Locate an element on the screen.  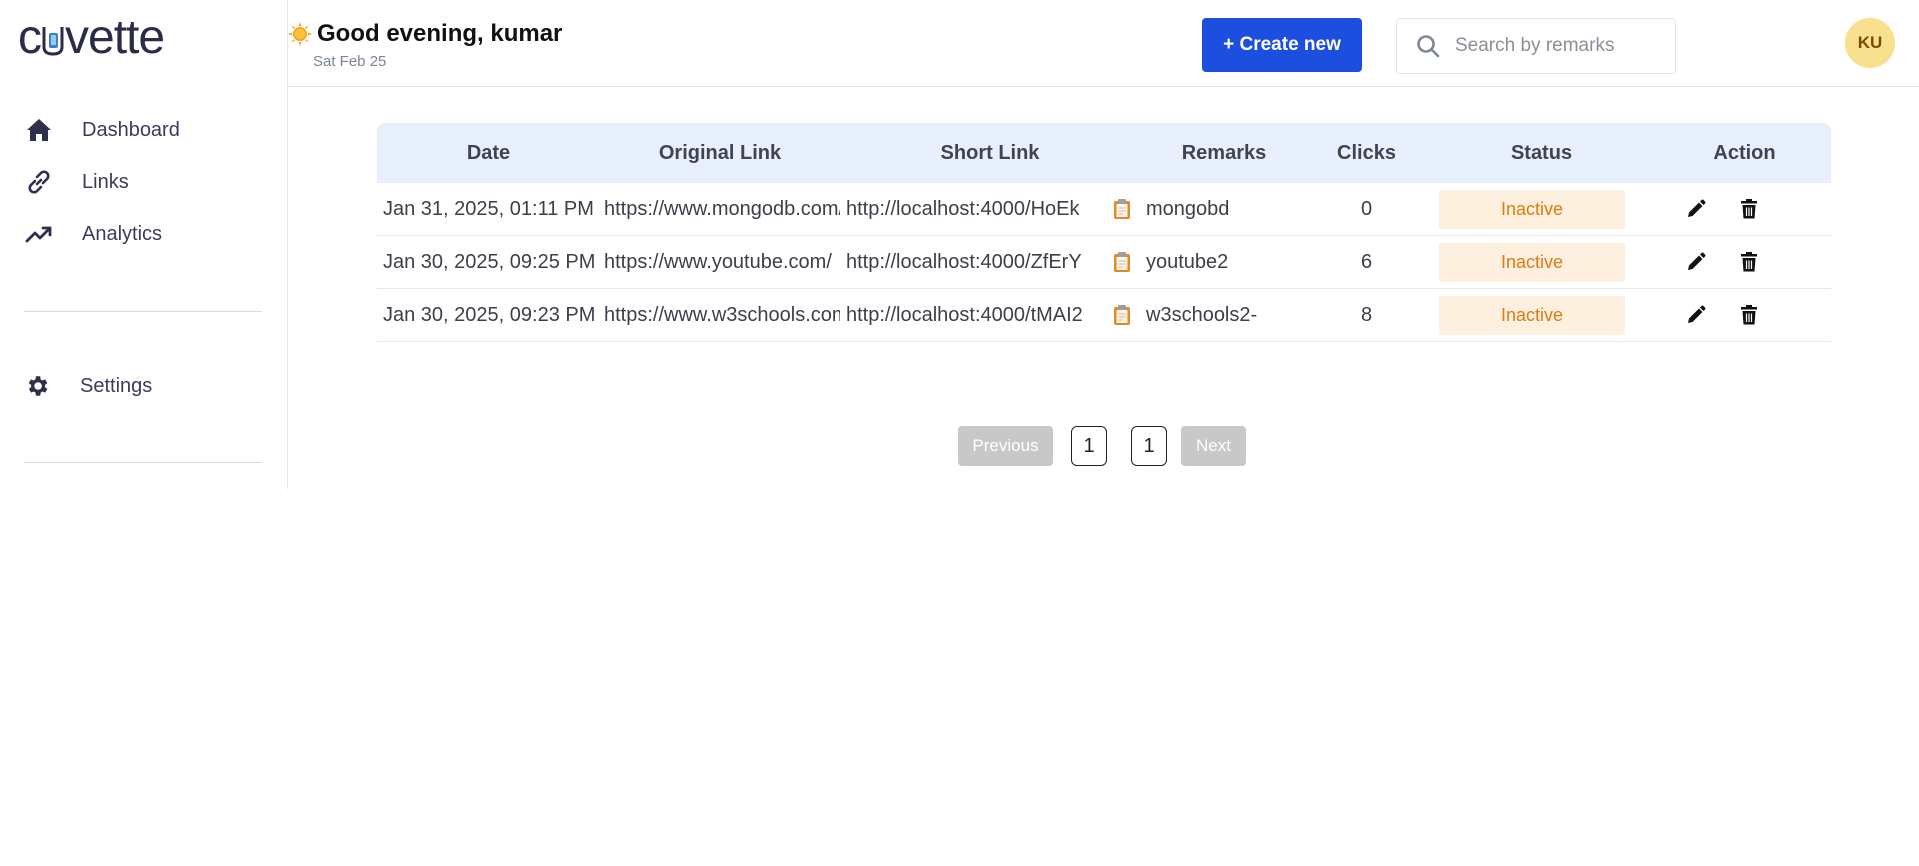
cell-clicks: 0 is located at coordinates (1366, 209).